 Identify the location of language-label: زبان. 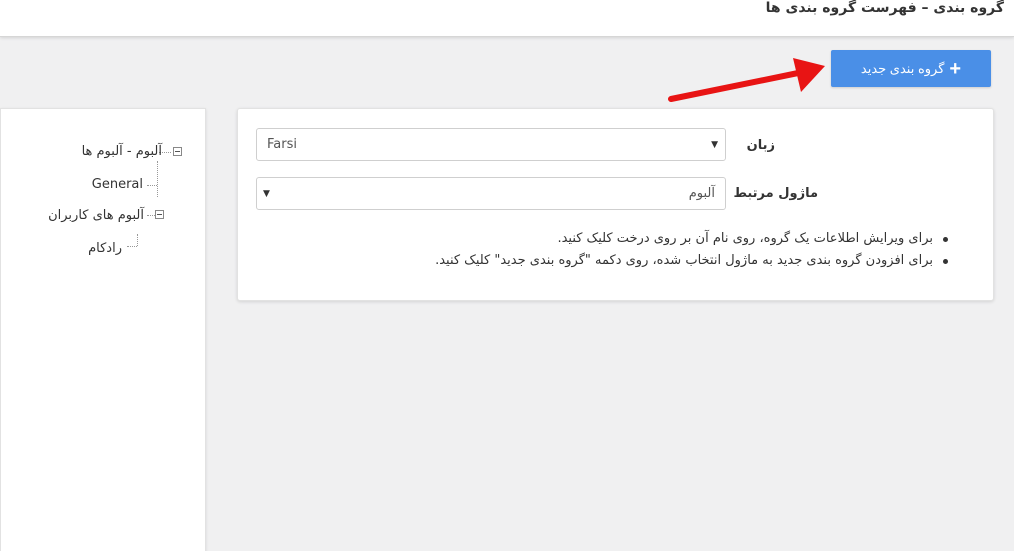
(760, 145).